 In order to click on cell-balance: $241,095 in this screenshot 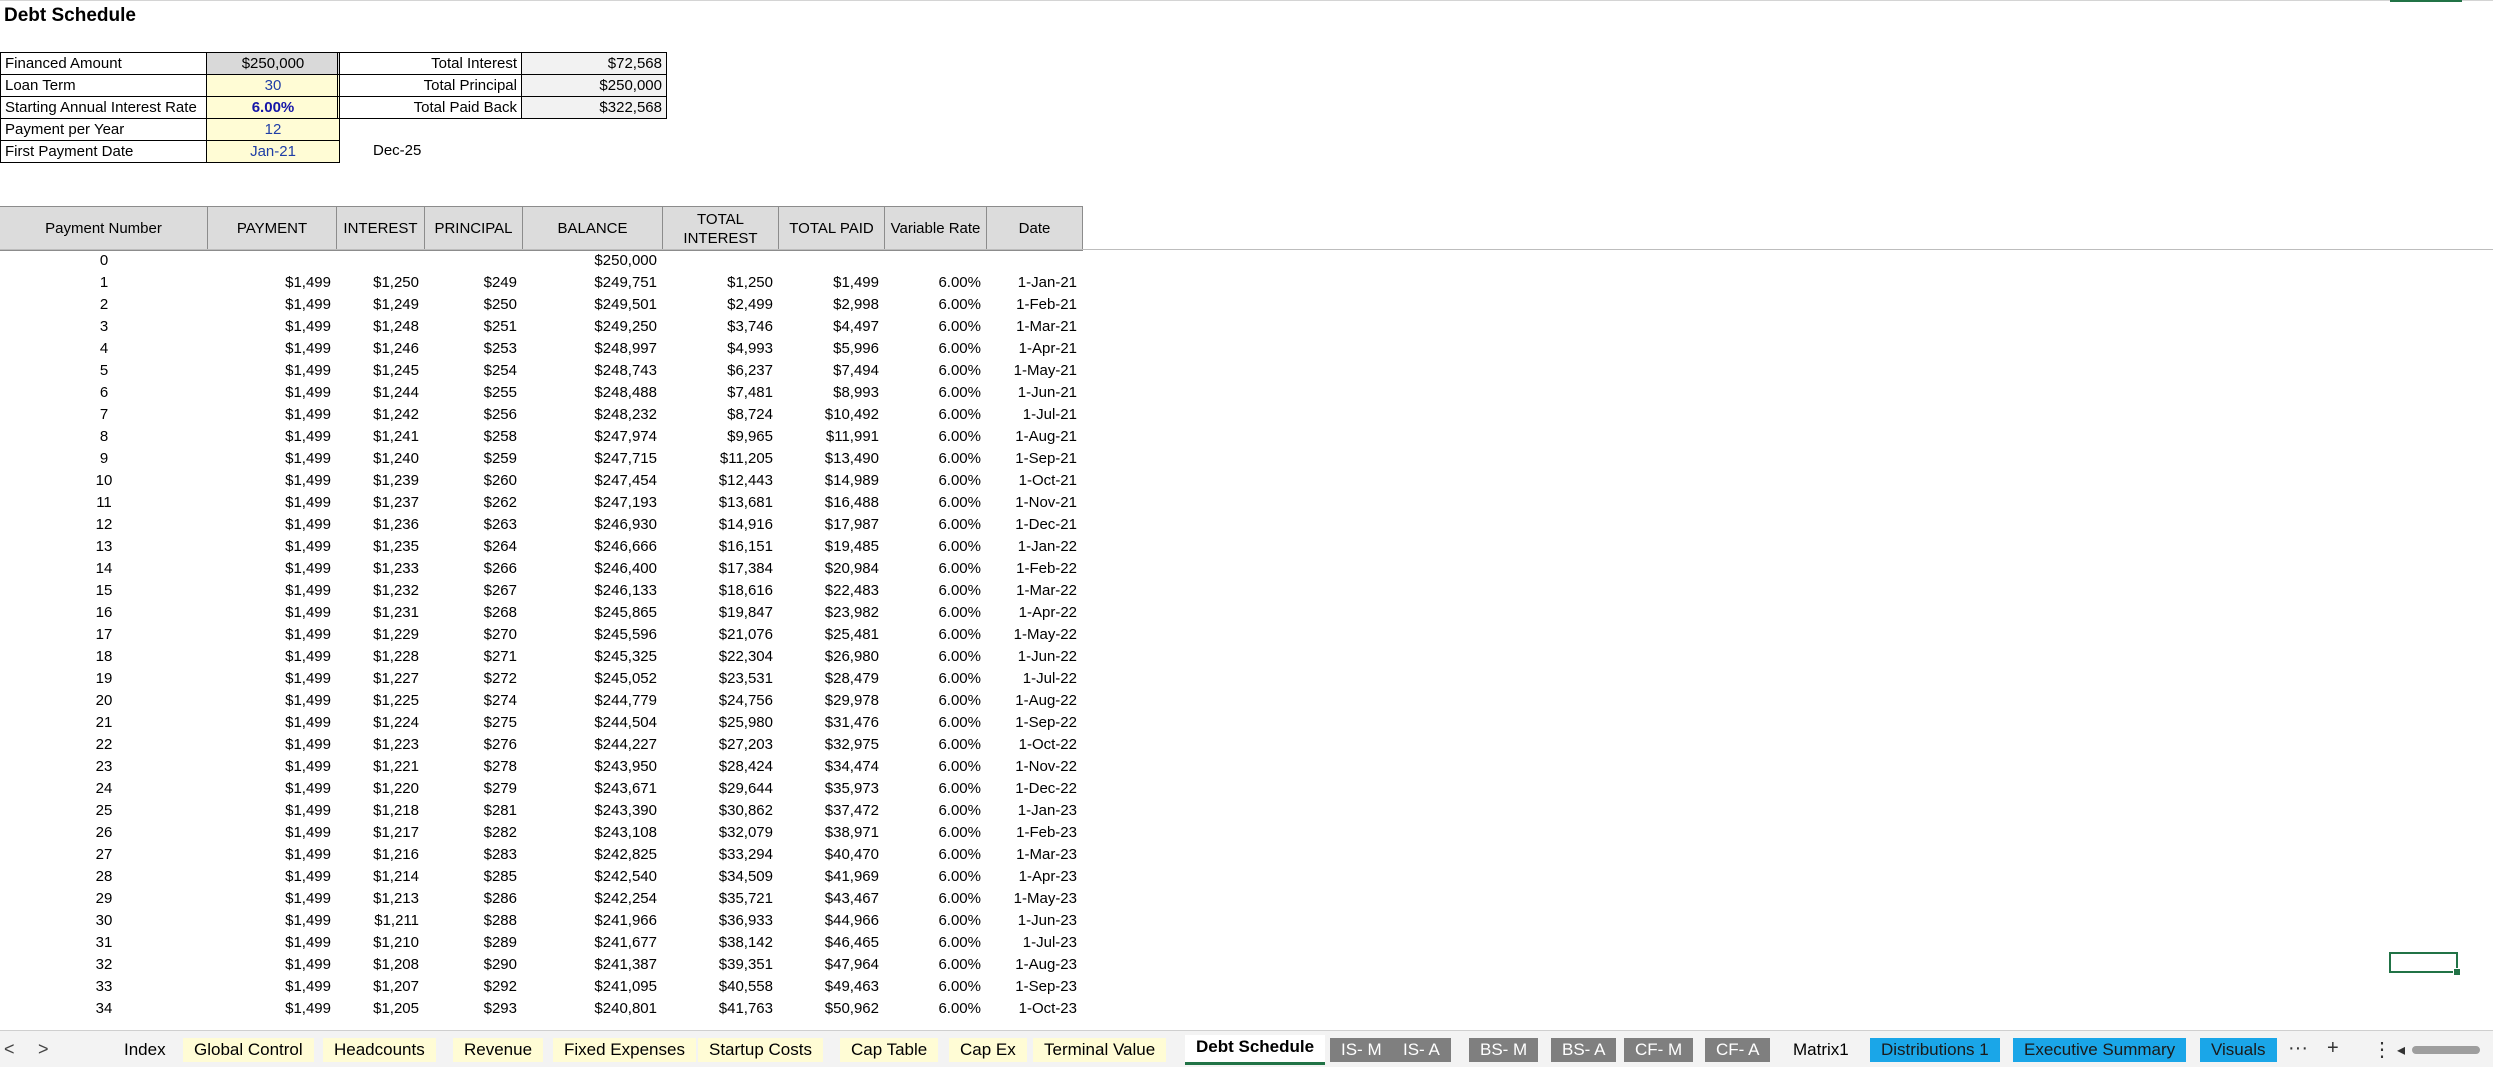, I will do `click(590, 986)`.